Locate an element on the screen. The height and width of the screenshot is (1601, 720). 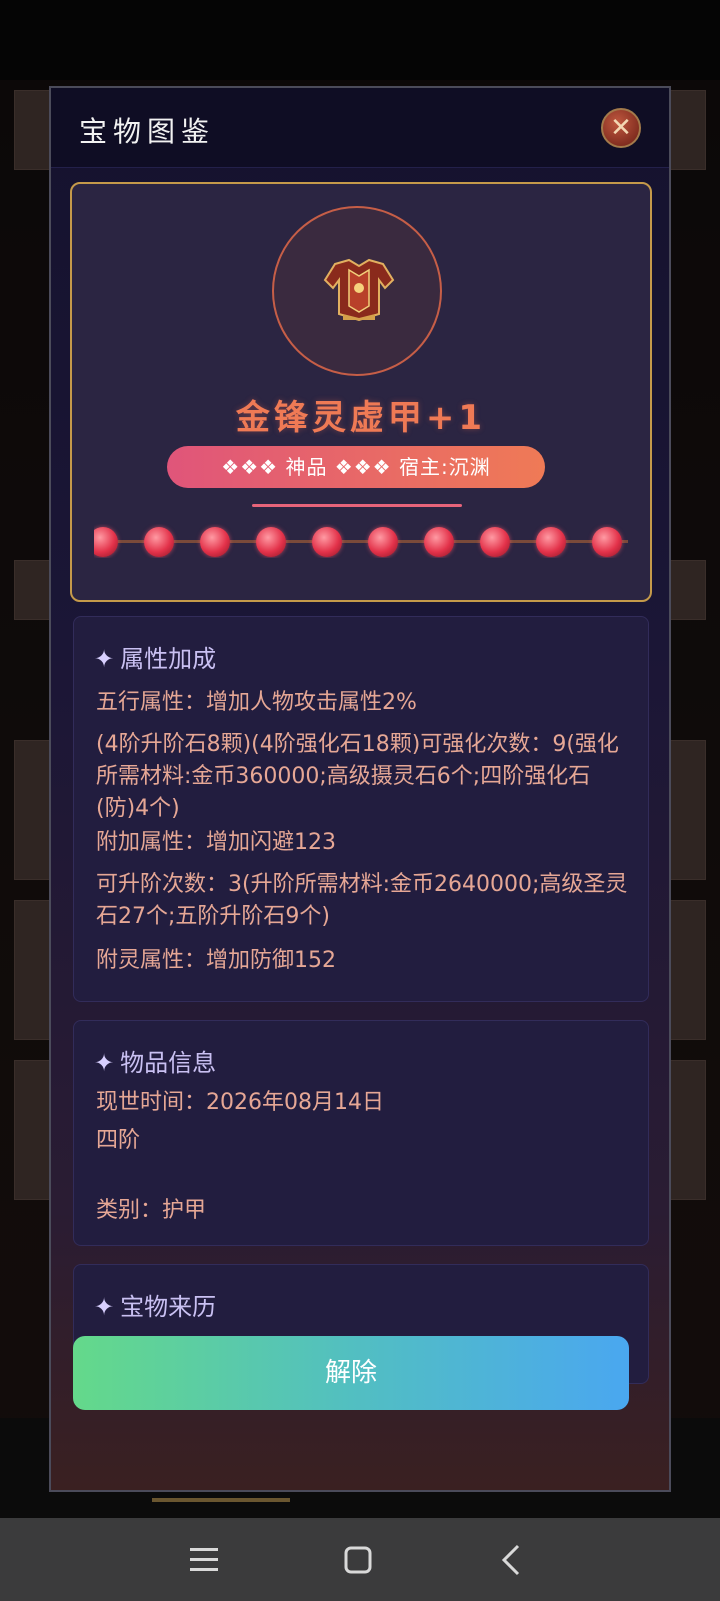
history-title: ✦ 宝物来历 is located at coordinates (155, 1304).